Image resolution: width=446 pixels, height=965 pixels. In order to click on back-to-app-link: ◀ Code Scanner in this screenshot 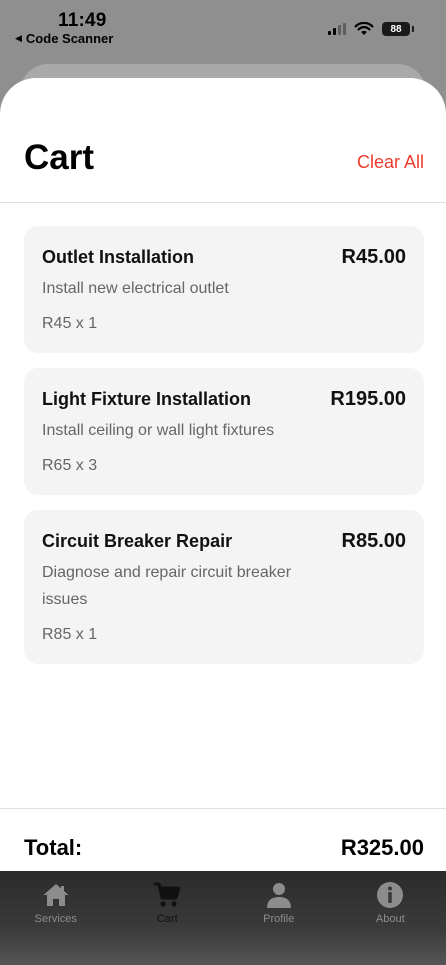, I will do `click(64, 38)`.